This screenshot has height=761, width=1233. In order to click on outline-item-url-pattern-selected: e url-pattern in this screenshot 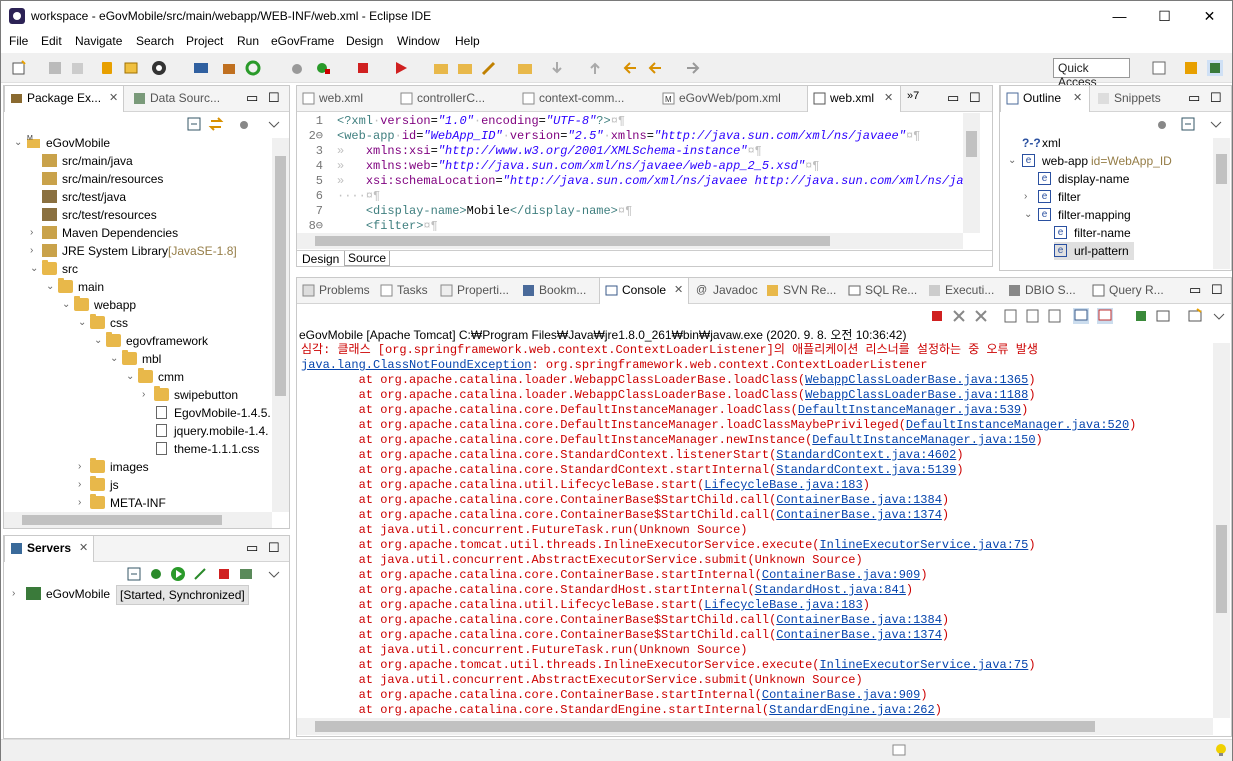, I will do `click(1094, 251)`.